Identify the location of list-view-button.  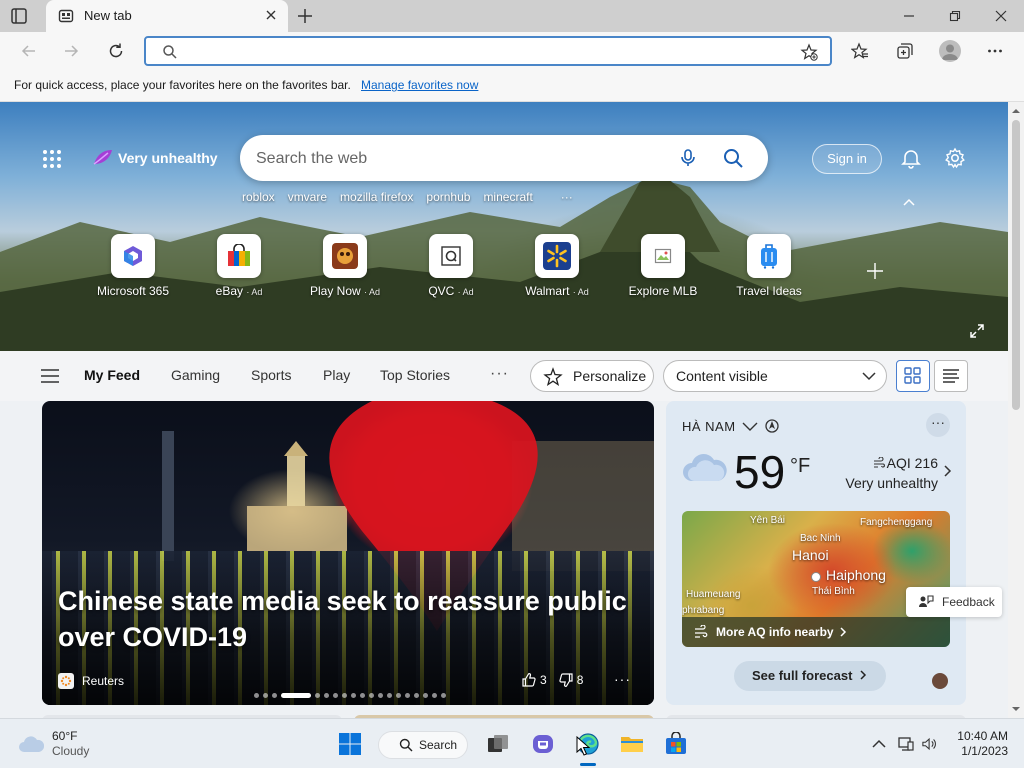
(951, 376).